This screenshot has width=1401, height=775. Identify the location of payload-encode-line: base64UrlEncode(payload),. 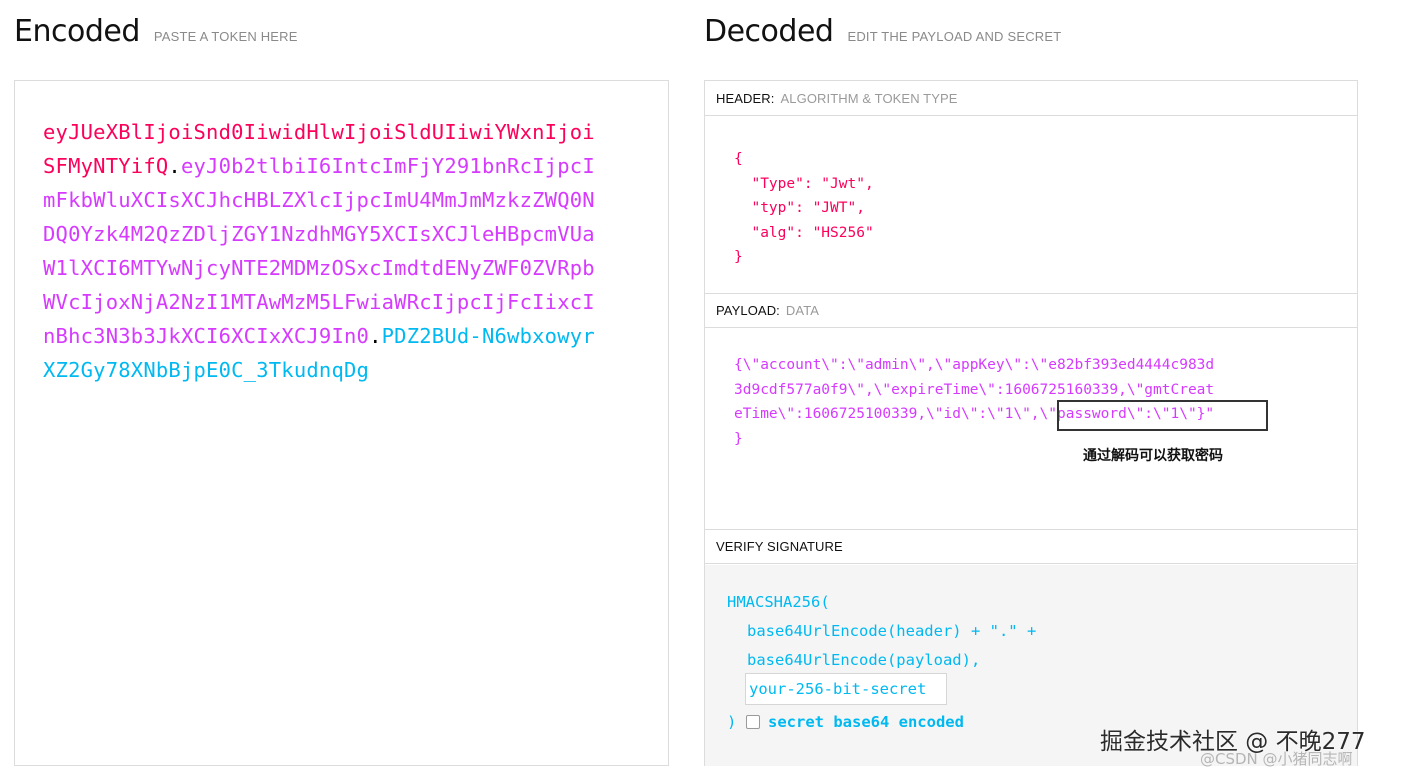
(864, 660).